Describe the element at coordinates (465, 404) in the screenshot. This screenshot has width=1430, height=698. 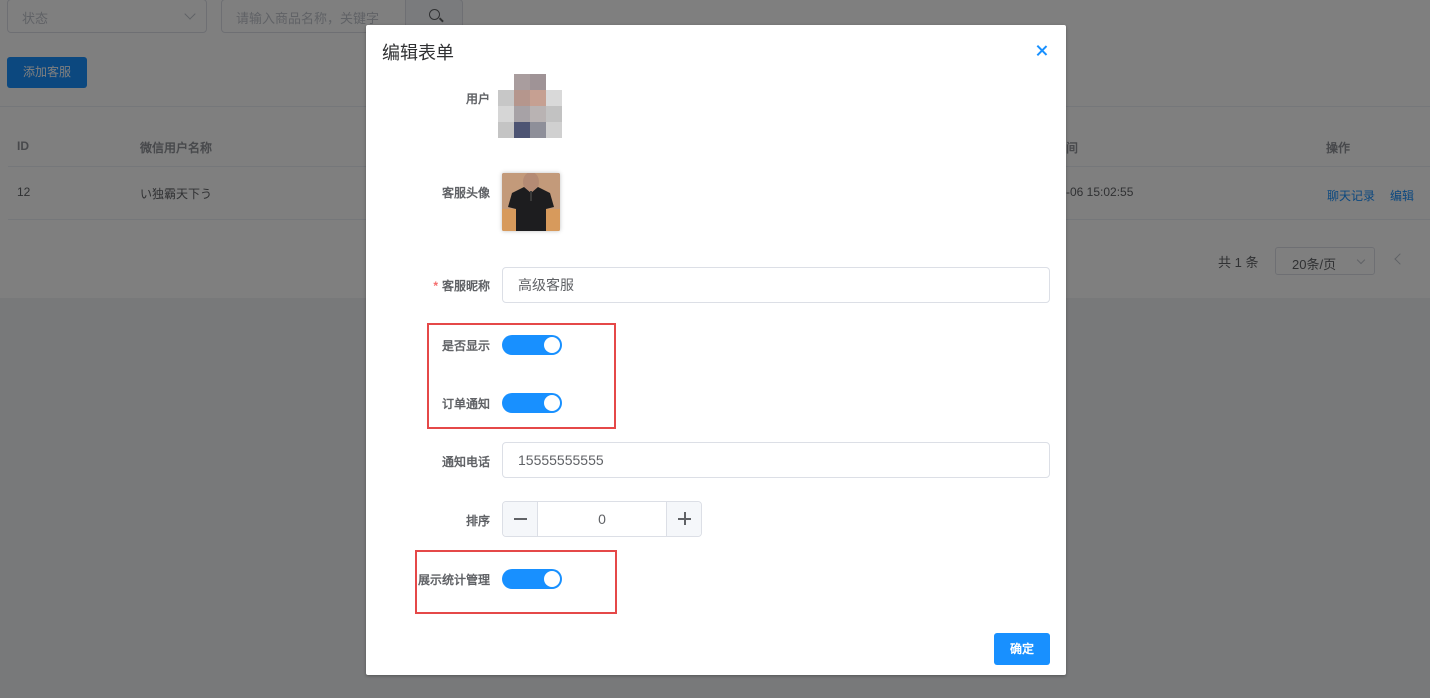
I see `order-notice-label: 订单通知` at that location.